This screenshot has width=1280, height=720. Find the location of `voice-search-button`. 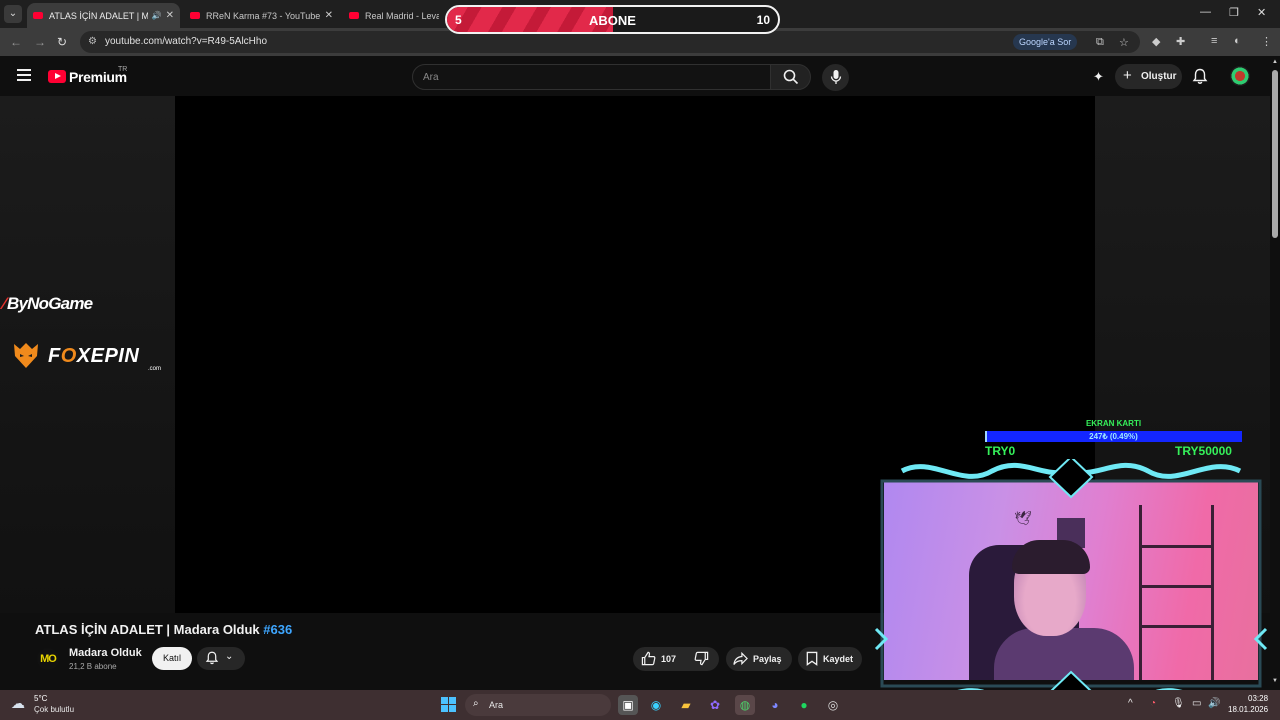

voice-search-button is located at coordinates (835, 77).